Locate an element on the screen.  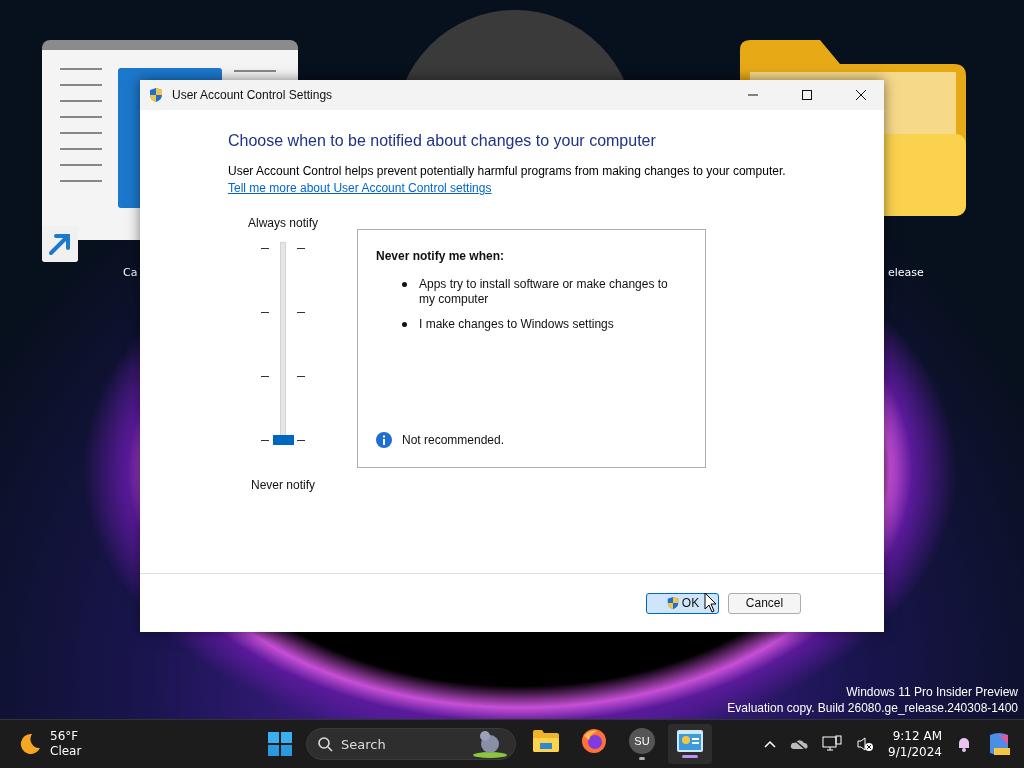
dialog-heading: Choose when to be notified about changes to your computer is located at coordinates (442, 141).